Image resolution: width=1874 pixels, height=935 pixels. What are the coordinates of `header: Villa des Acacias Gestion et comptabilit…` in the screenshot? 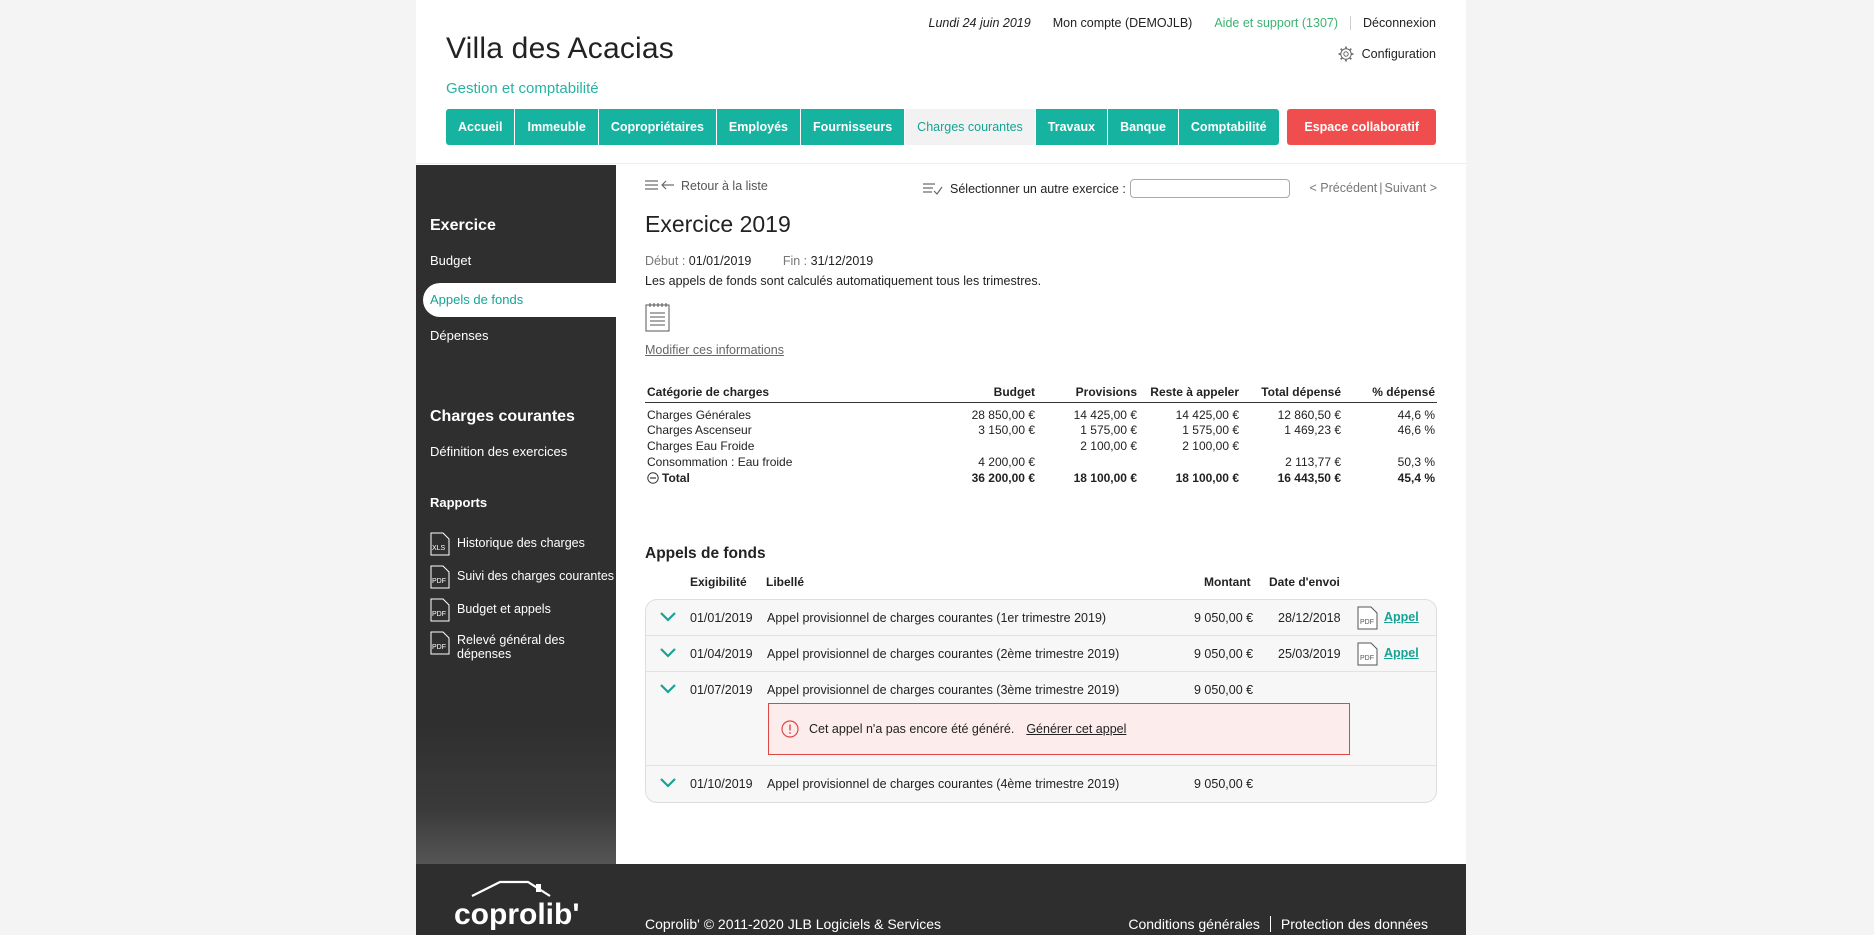 It's located at (941, 82).